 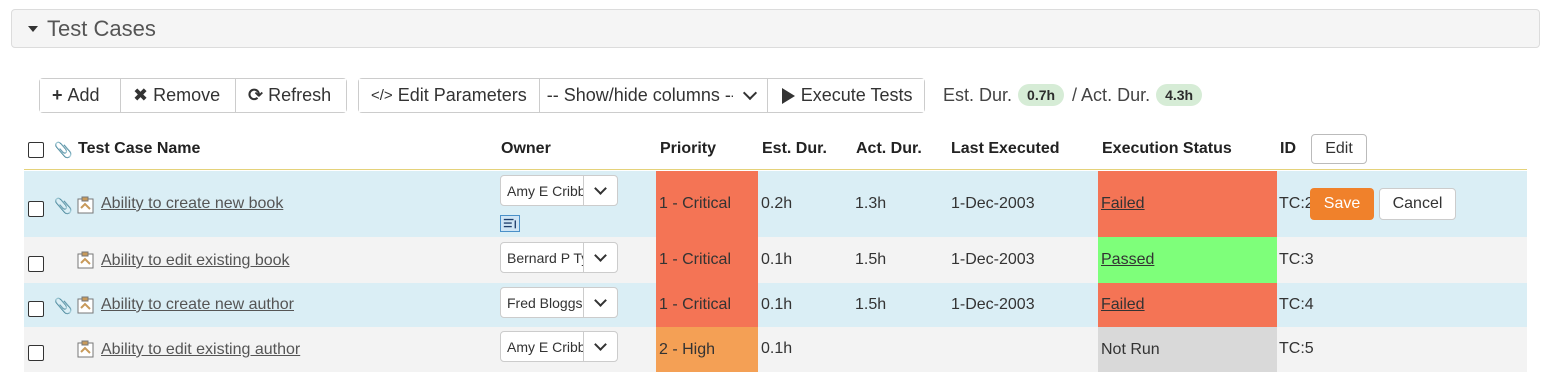 What do you see at coordinates (1167, 149) in the screenshot?
I see `header-execution-status: Execution Status` at bounding box center [1167, 149].